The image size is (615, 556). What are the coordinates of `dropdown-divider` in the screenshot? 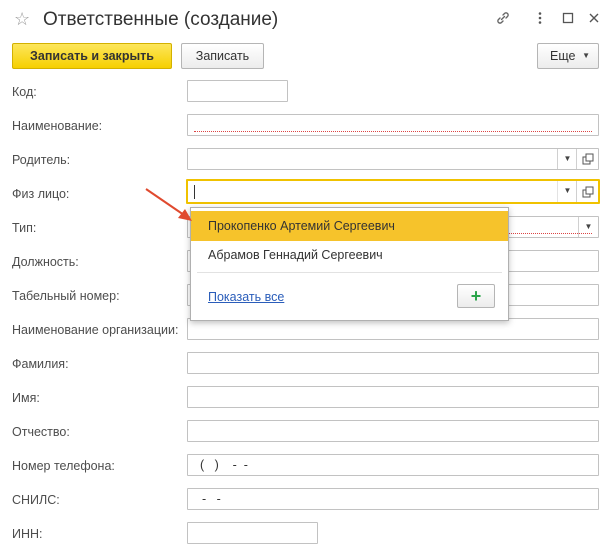 It's located at (349, 272).